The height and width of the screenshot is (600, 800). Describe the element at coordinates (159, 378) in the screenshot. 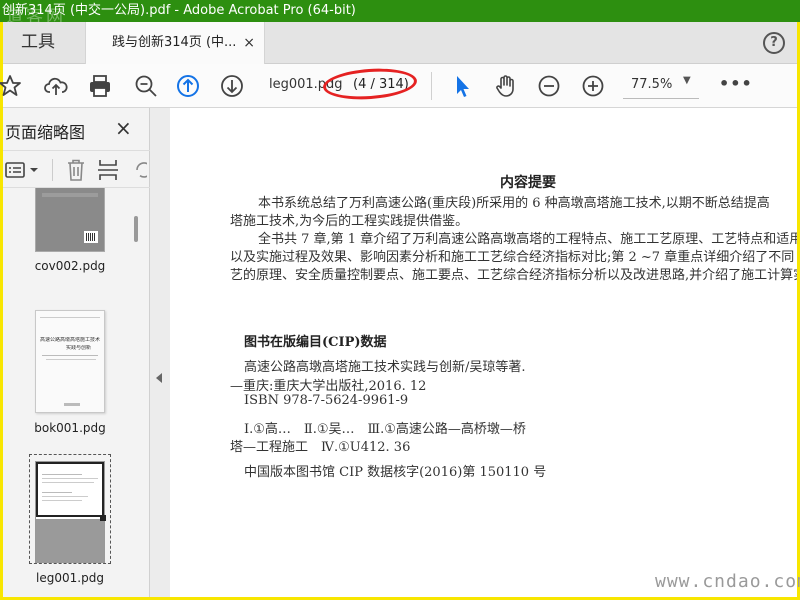

I see `collapse-arrow-icon` at that location.